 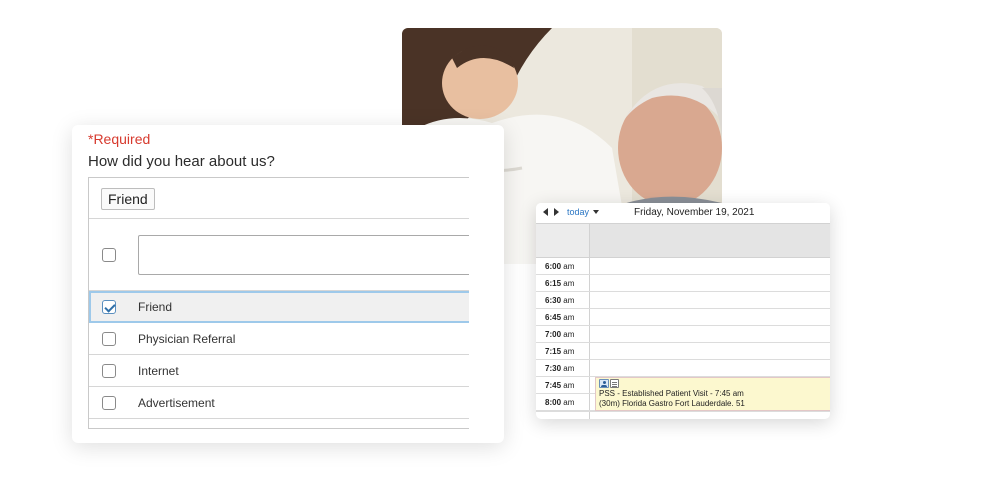 I want to click on option-friend: Friend, so click(x=279, y=307).